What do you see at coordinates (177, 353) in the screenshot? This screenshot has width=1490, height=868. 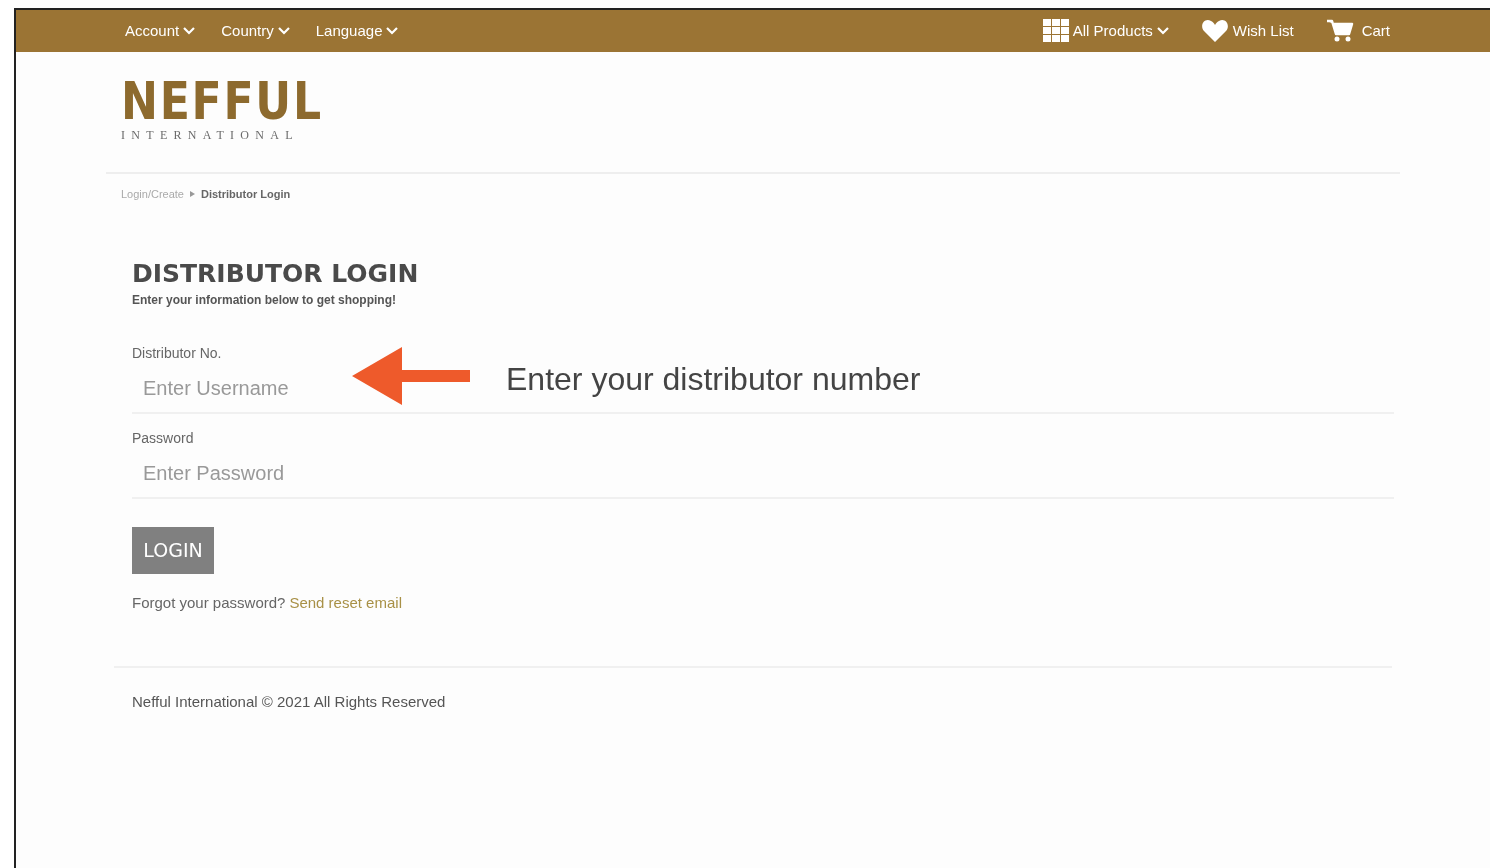 I see `field-label: Distributor No.` at bounding box center [177, 353].